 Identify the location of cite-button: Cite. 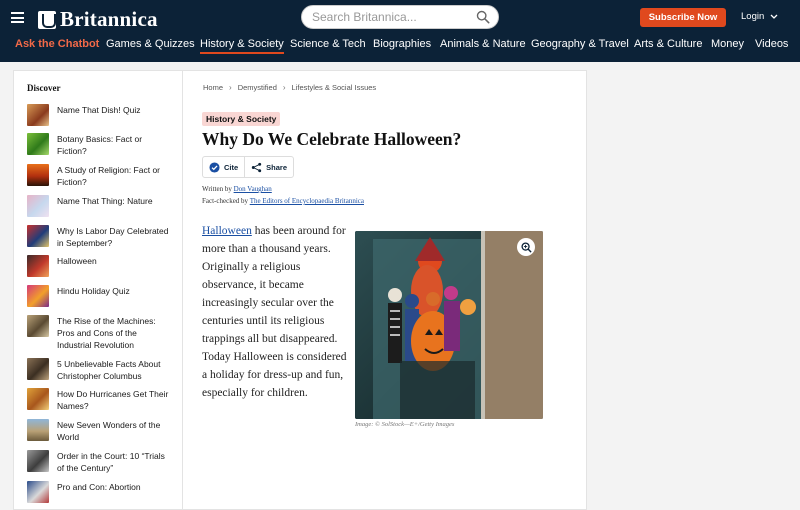
(223, 167).